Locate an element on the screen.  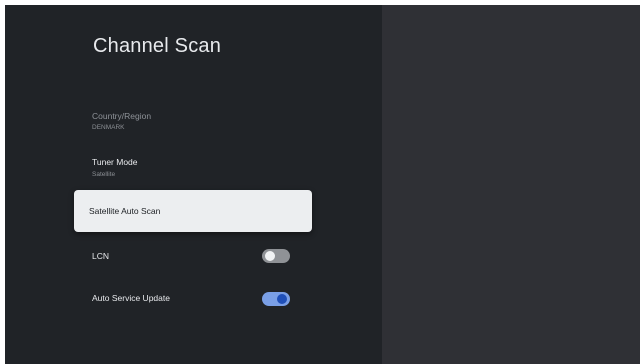
auto-service-update-item: Auto Service Update is located at coordinates (193, 299).